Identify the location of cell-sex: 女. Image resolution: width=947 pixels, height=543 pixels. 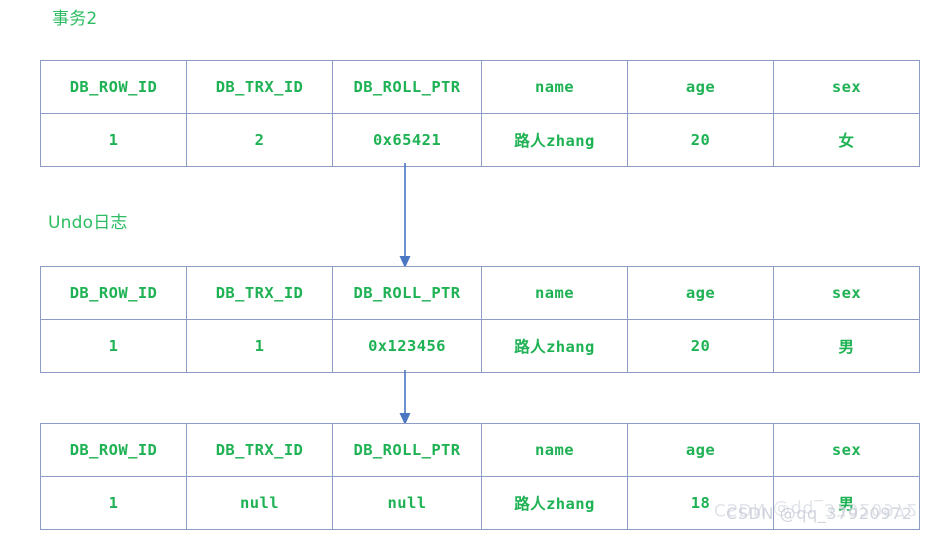
(846, 140).